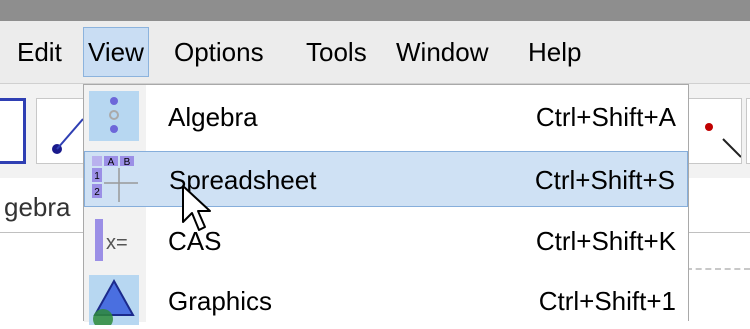  What do you see at coordinates (605, 241) in the screenshot?
I see `menu-item-shortcut: Ctrl+Shift+K` at bounding box center [605, 241].